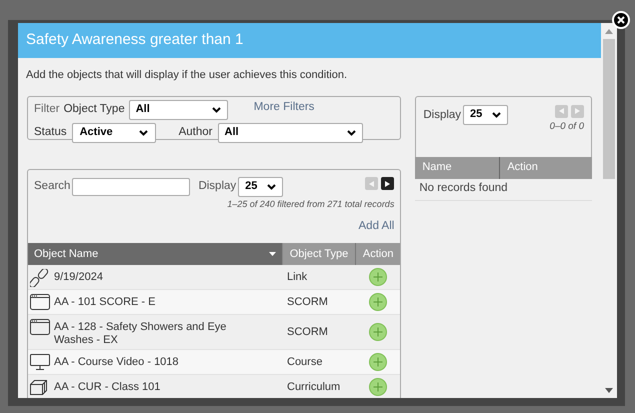 The height and width of the screenshot is (413, 635). Describe the element at coordinates (609, 109) in the screenshot. I see `scrollbar-thumb` at that location.